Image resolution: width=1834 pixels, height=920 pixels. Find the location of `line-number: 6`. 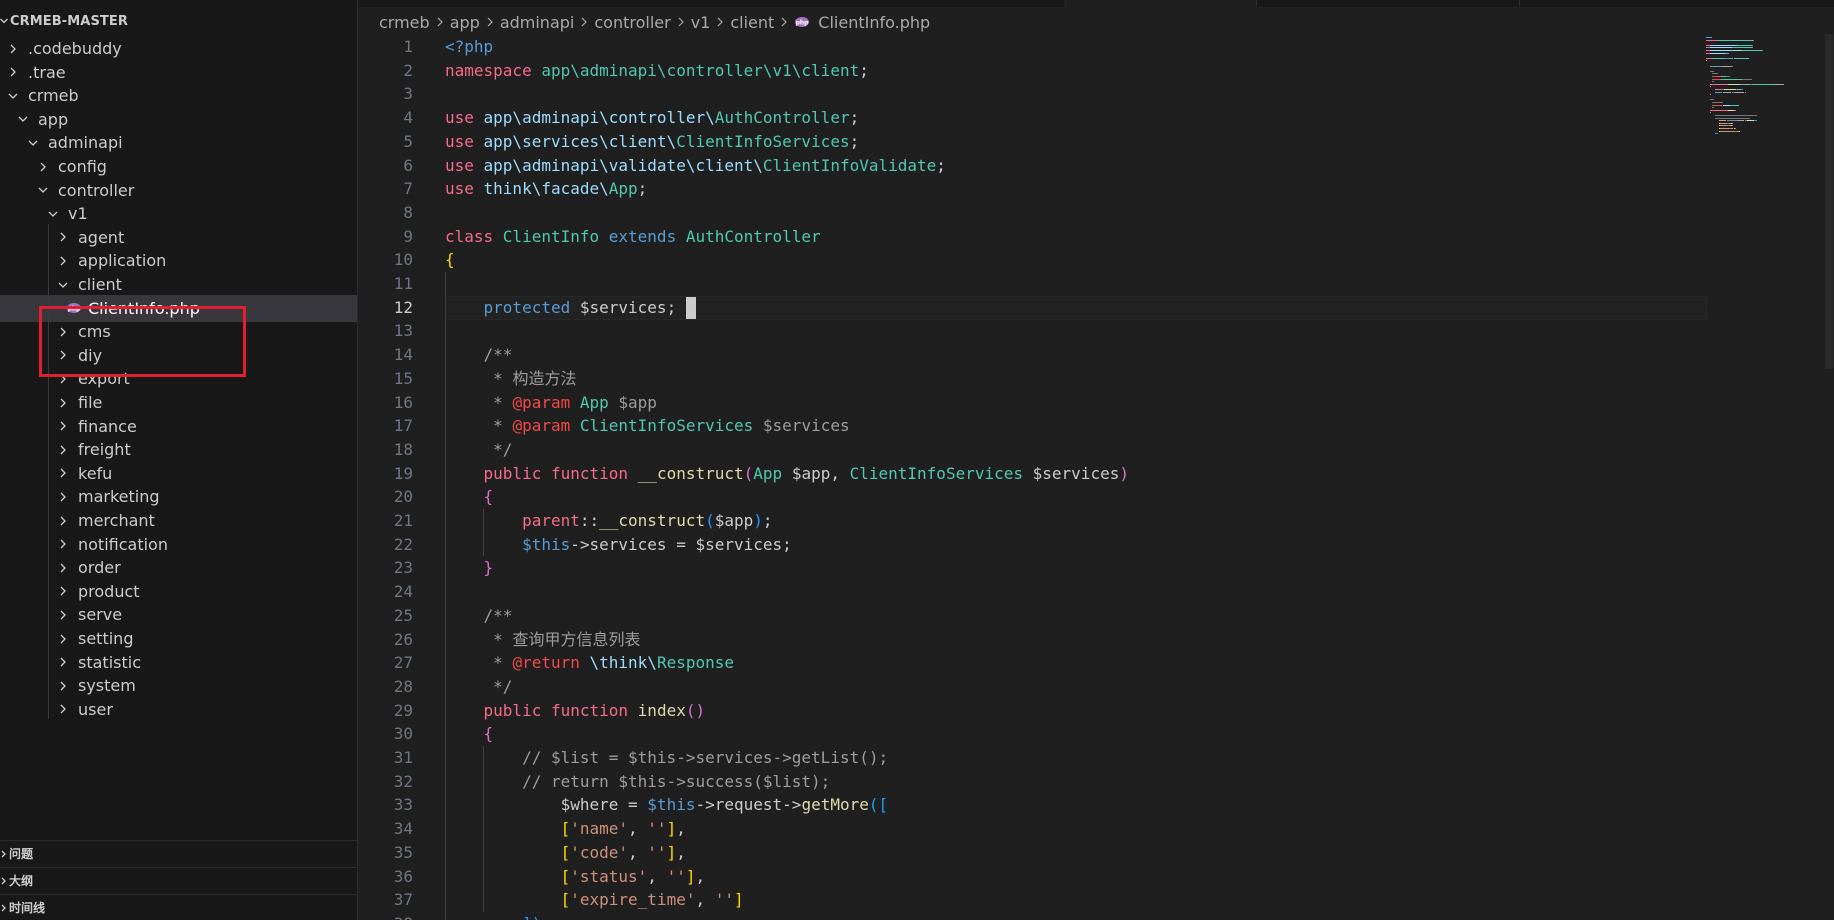

line-number: 6 is located at coordinates (408, 165).